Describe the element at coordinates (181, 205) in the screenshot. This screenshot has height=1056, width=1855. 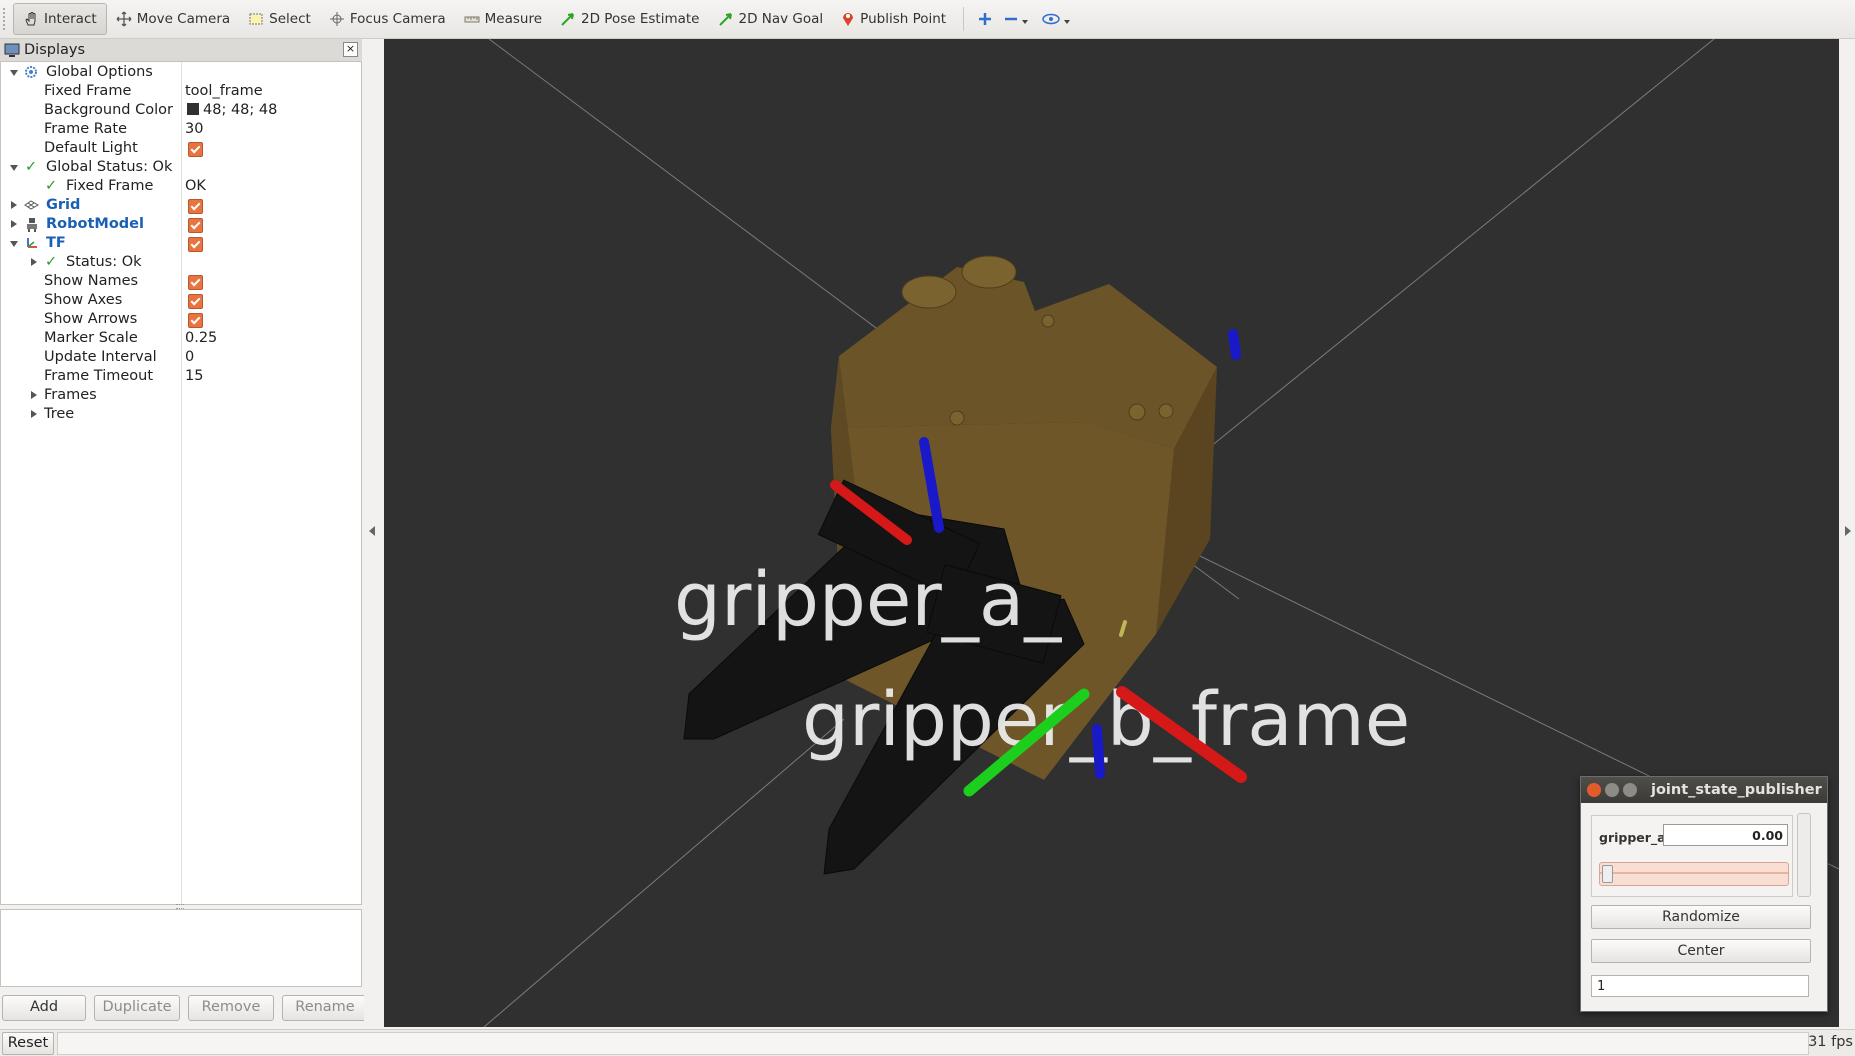
I see `tree-row-grid: Grid` at that location.